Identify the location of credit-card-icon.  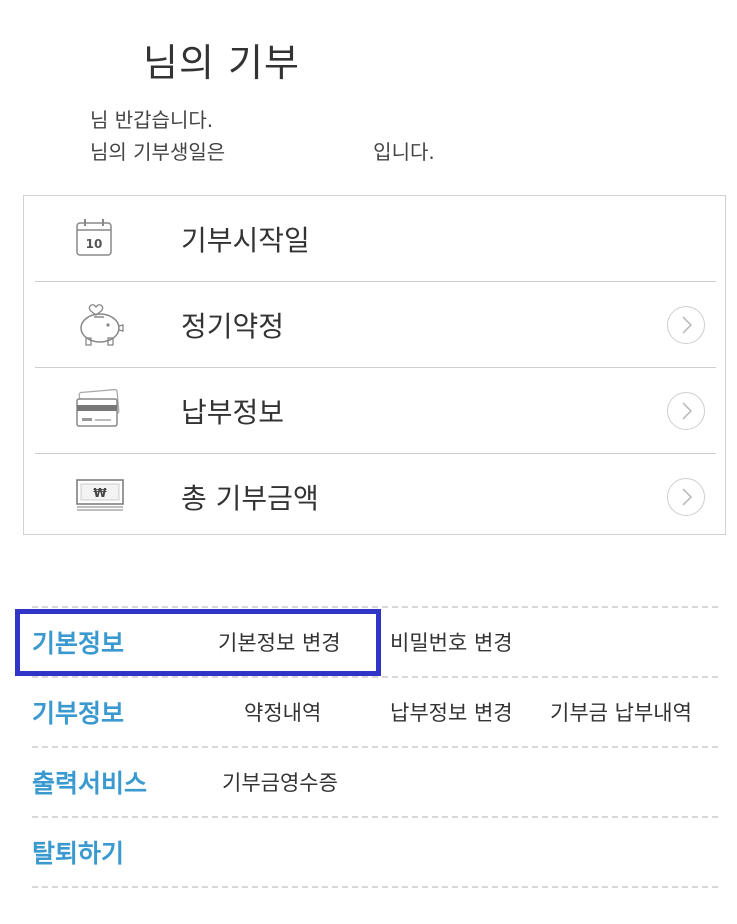
(98, 410).